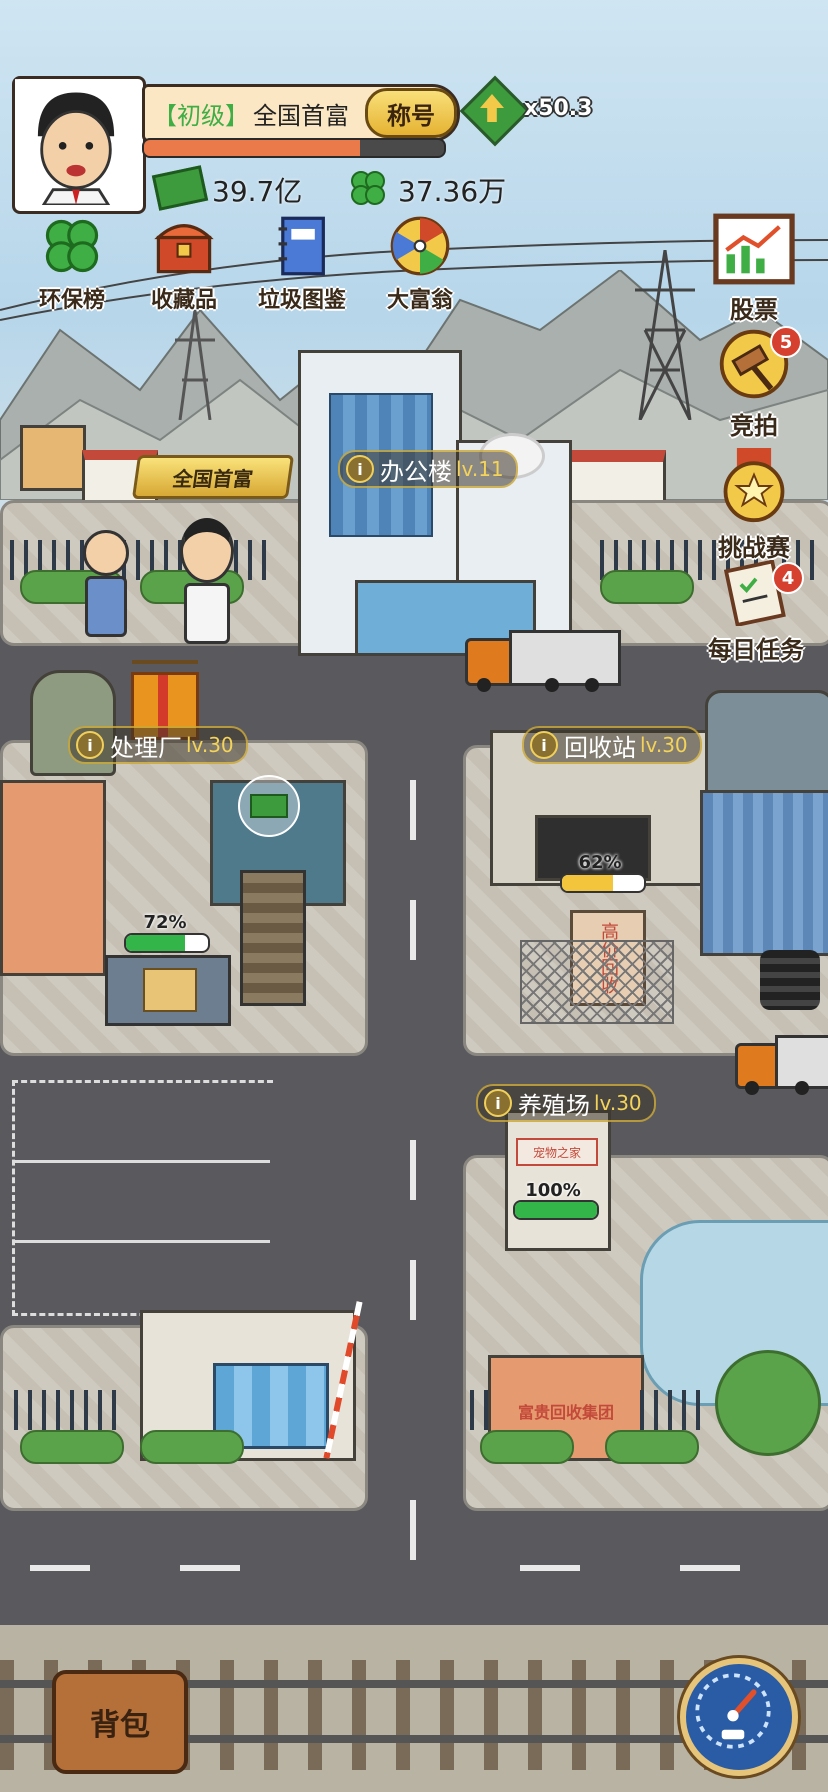  What do you see at coordinates (183, 300) in the screenshot?
I see `menu-label: 收藏品` at bounding box center [183, 300].